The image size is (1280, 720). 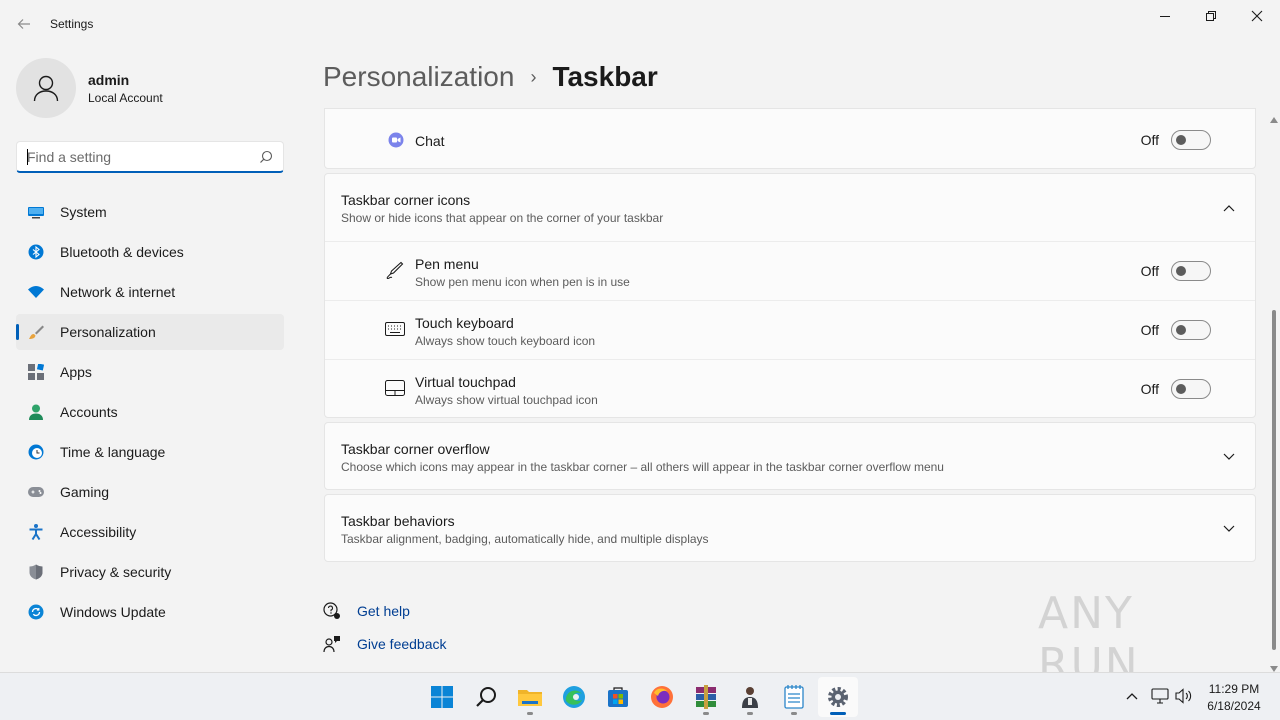 I want to click on taskbar-search-button, so click(x=486, y=697).